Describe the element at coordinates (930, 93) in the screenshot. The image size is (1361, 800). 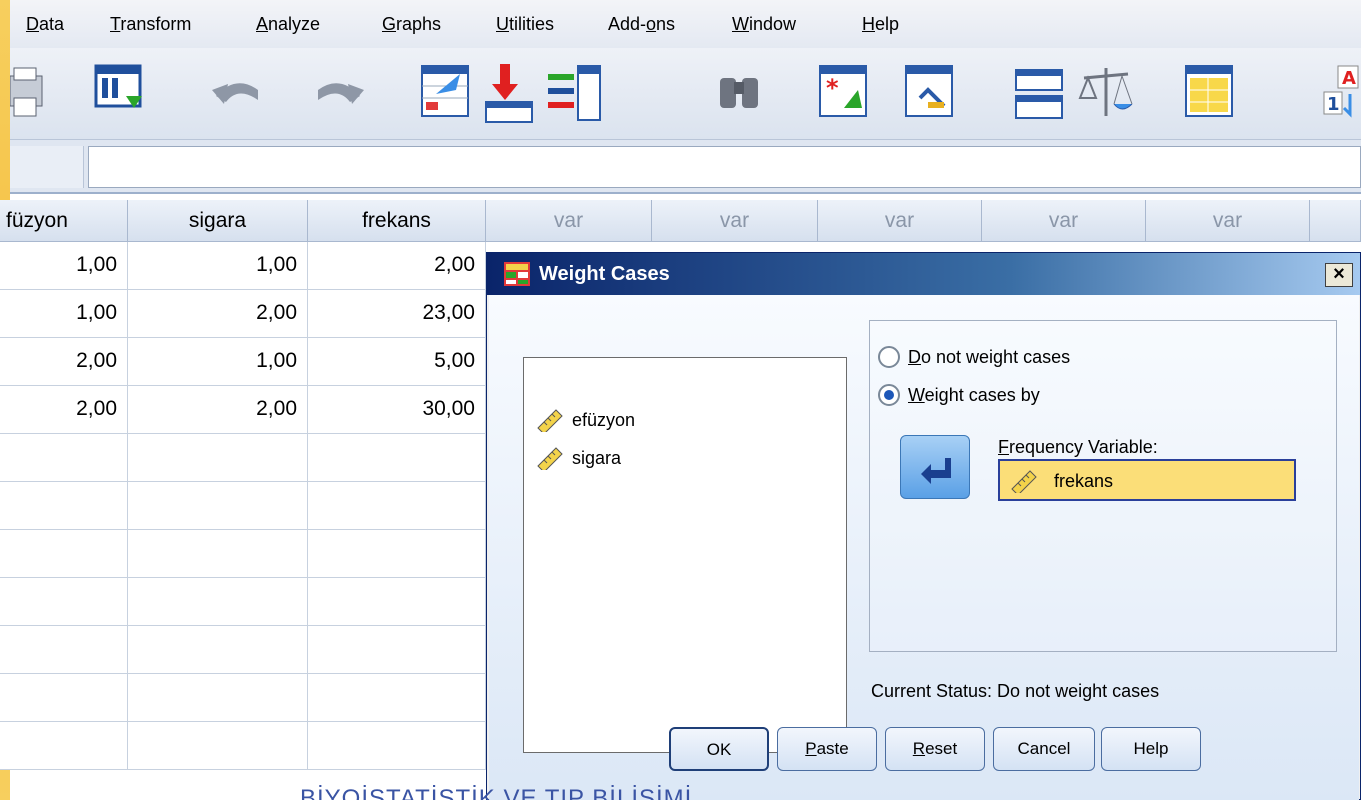
I see `select-cases-icon` at that location.